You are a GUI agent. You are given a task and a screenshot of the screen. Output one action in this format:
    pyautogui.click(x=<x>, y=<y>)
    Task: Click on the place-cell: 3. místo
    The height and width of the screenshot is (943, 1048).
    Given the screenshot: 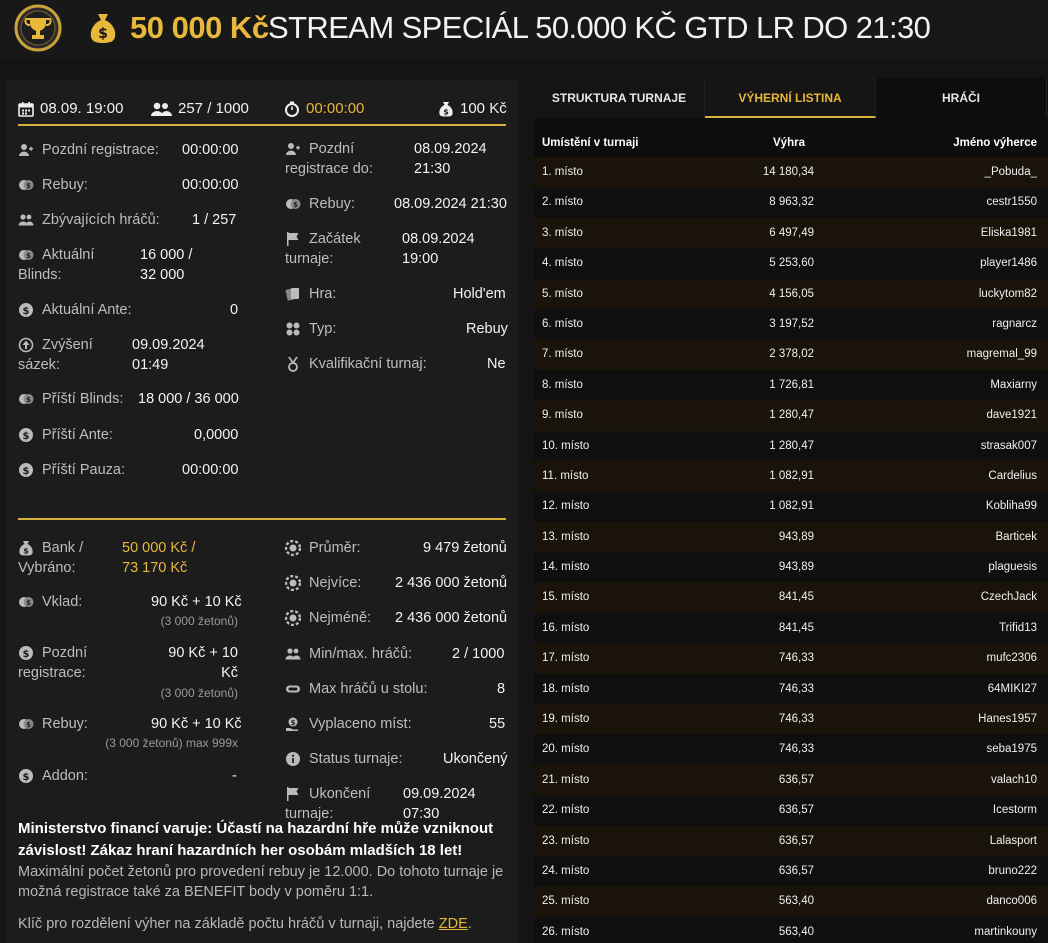 What is the action you would take?
    pyautogui.click(x=562, y=232)
    